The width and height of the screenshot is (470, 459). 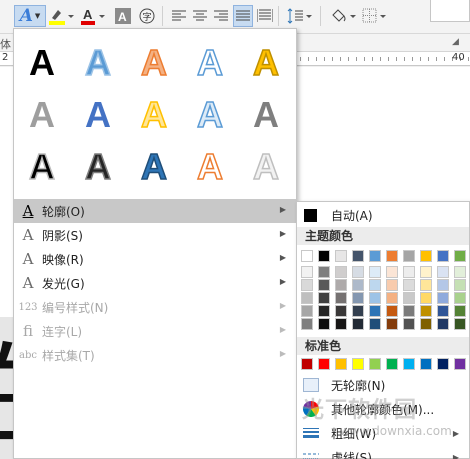 What do you see at coordinates (266, 167) in the screenshot?
I see `text-effect-preset-white-shadow: A` at bounding box center [266, 167].